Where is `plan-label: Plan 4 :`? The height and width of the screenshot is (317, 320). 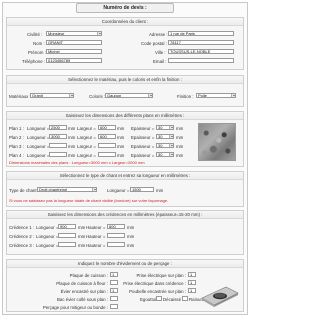
plan-label: Plan 4 : is located at coordinates (16, 155).